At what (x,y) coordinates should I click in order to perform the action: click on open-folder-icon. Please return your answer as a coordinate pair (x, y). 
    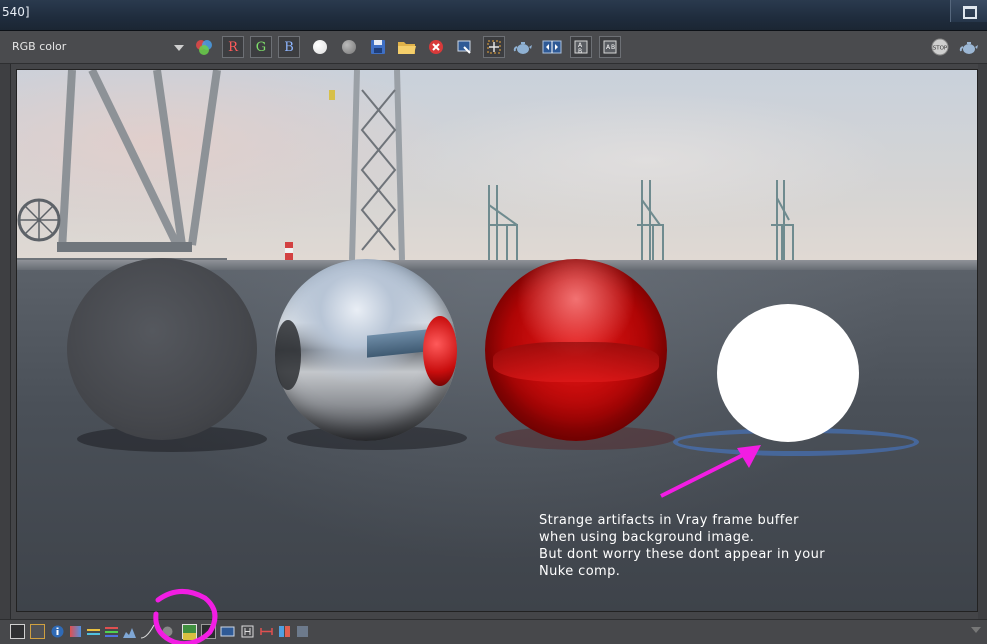
    Looking at the image, I should click on (407, 47).